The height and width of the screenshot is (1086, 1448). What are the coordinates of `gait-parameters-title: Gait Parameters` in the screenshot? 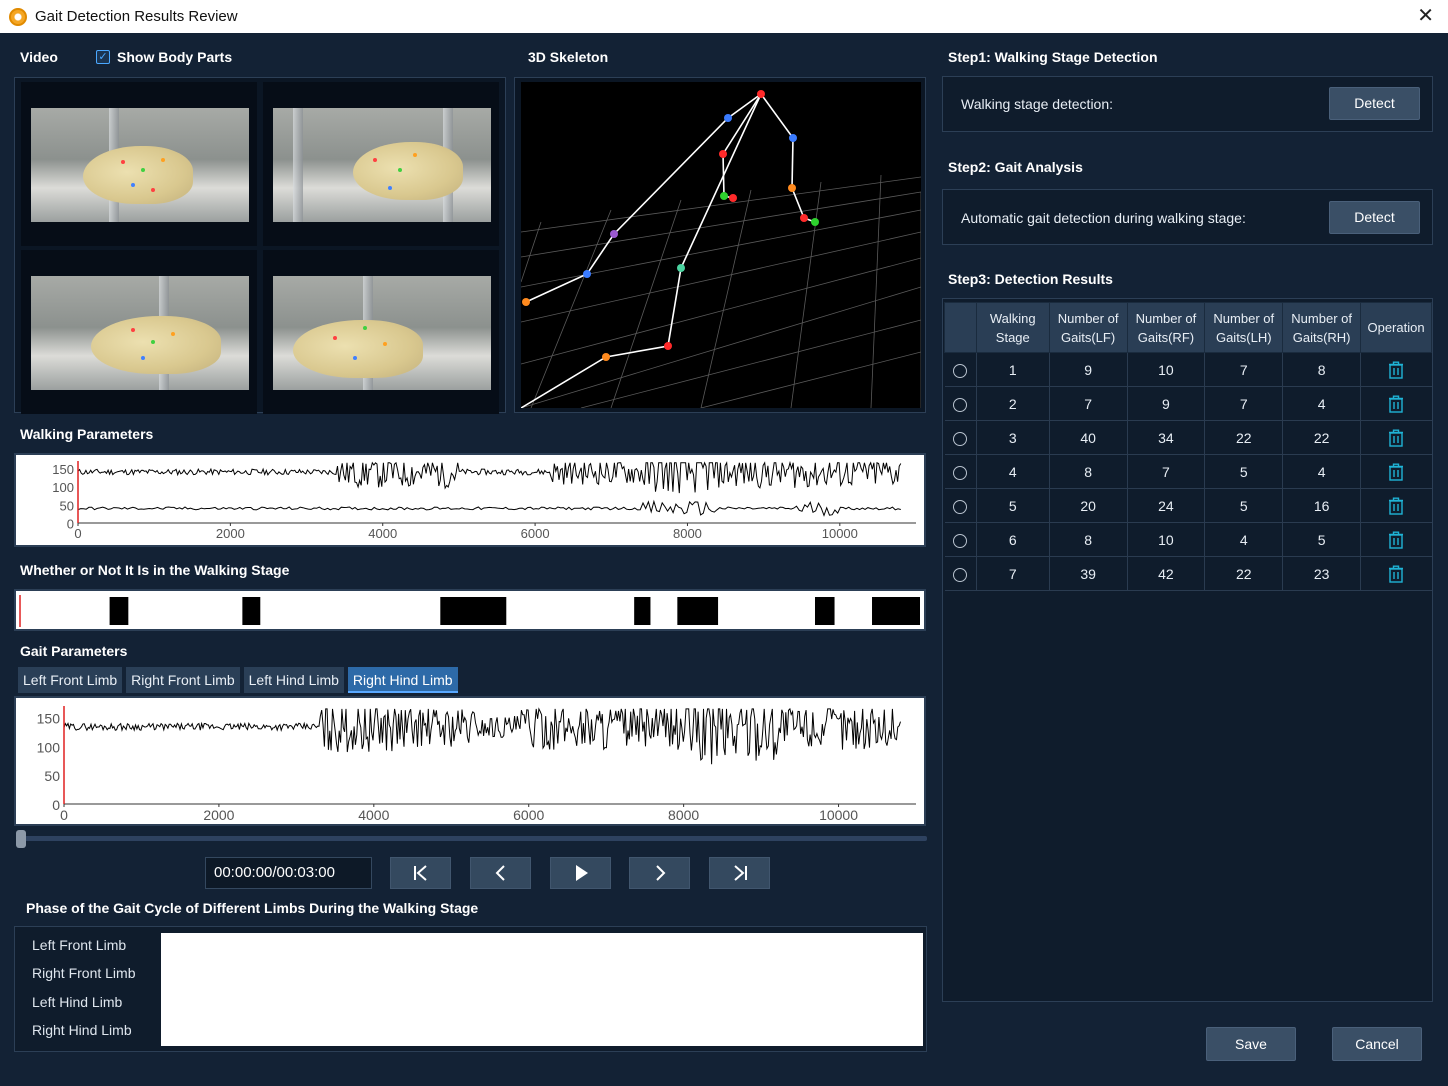 It's located at (74, 651).